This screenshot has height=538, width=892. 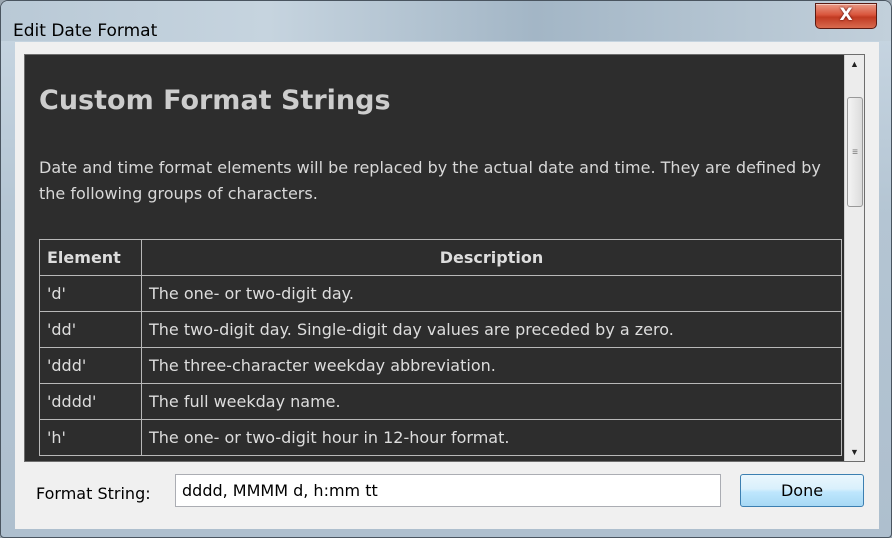 What do you see at coordinates (491, 293) in the screenshot?
I see `description-cell: The one- or two-digit day.` at bounding box center [491, 293].